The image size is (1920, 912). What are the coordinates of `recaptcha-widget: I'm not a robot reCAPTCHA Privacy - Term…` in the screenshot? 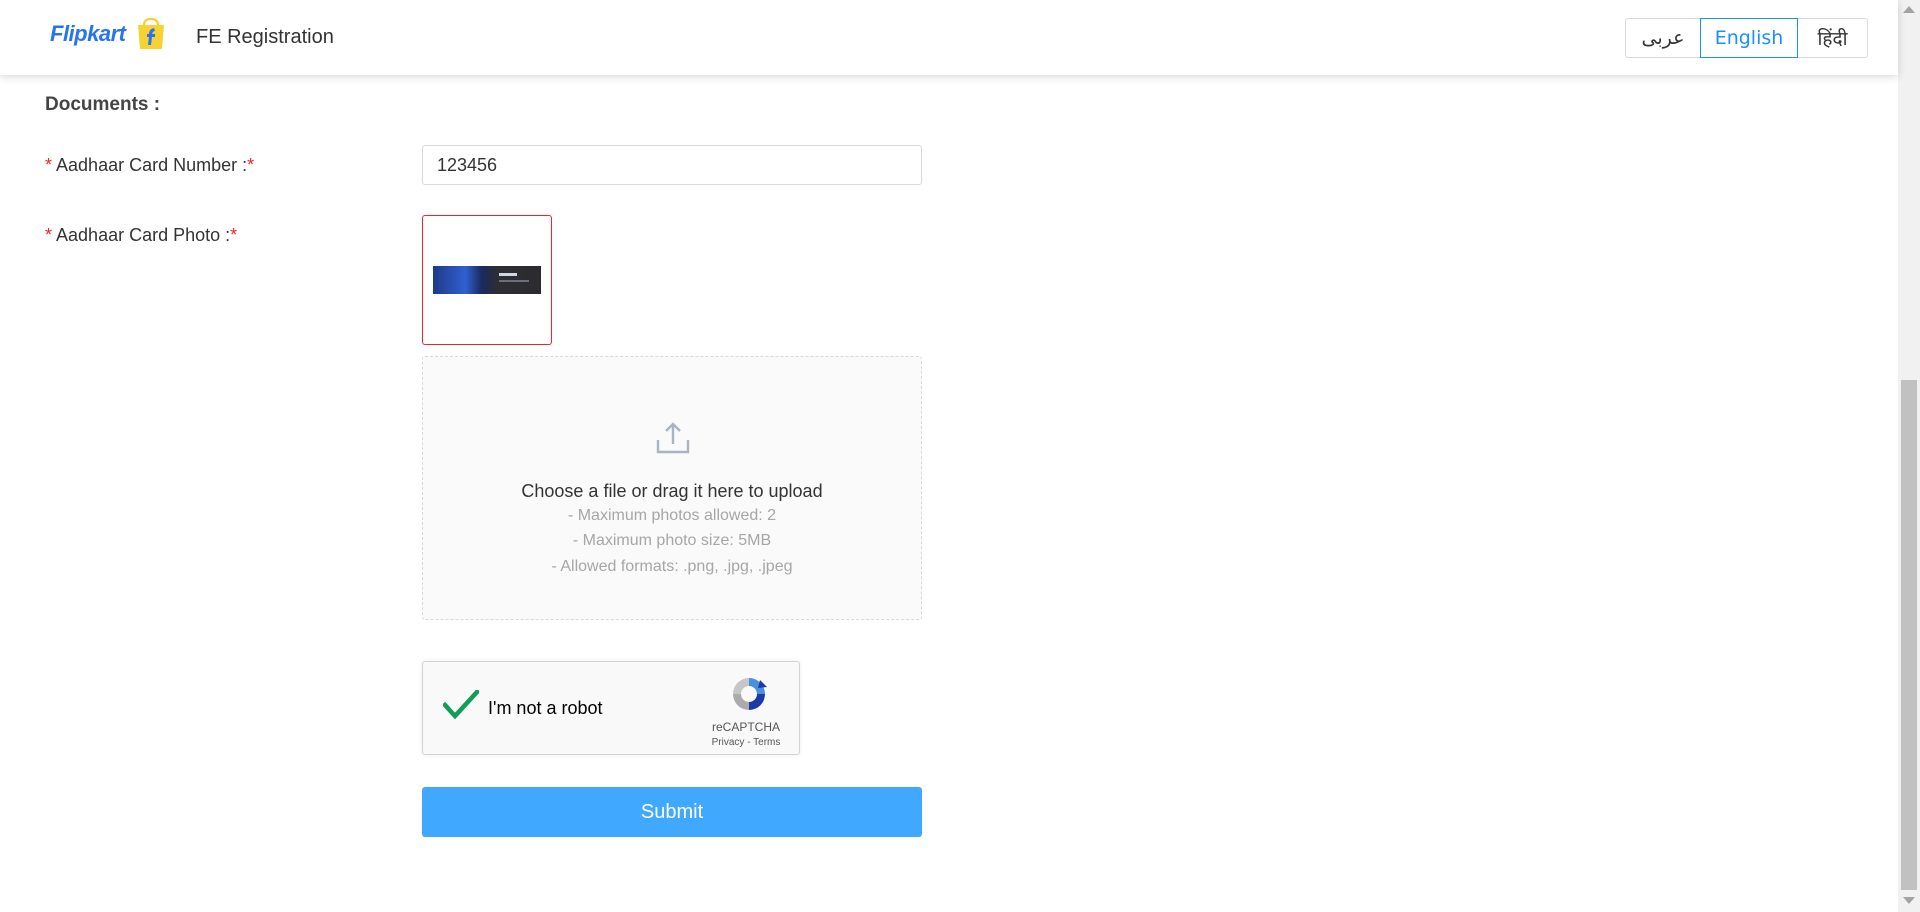 It's located at (611, 708).